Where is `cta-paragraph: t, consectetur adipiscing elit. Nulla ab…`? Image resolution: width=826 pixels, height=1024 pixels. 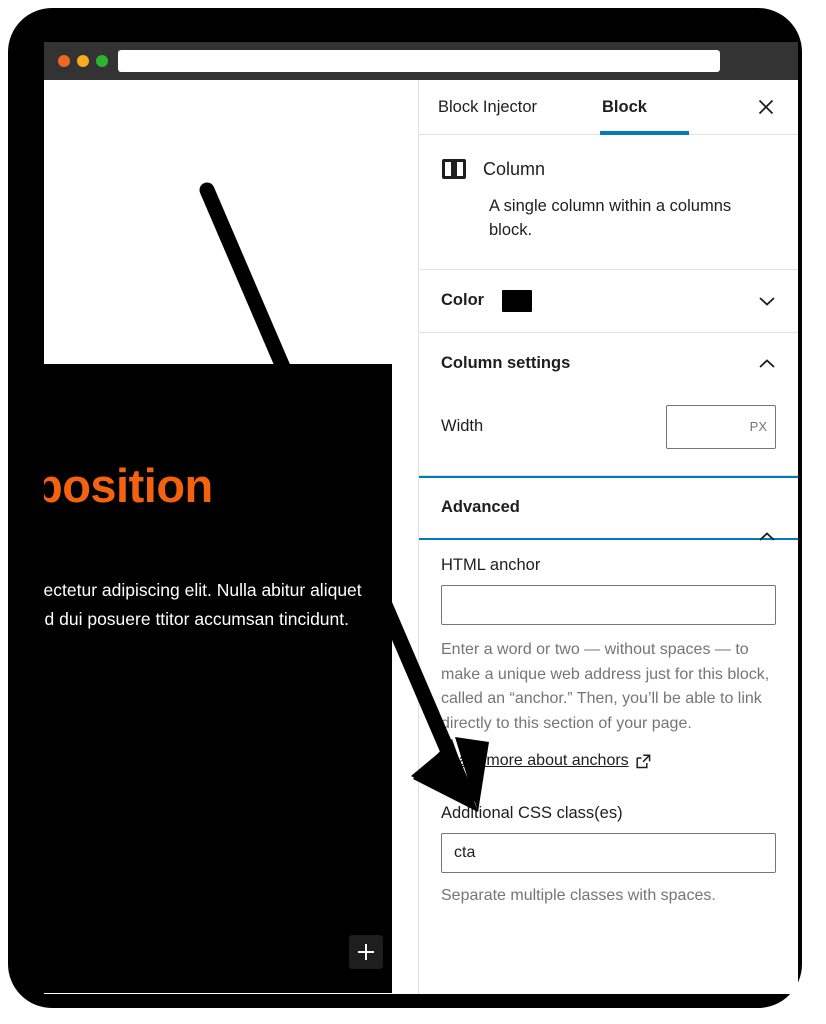
cta-paragraph: t, consectetur adipiscing elit. Nulla ab… is located at coordinates (218, 619).